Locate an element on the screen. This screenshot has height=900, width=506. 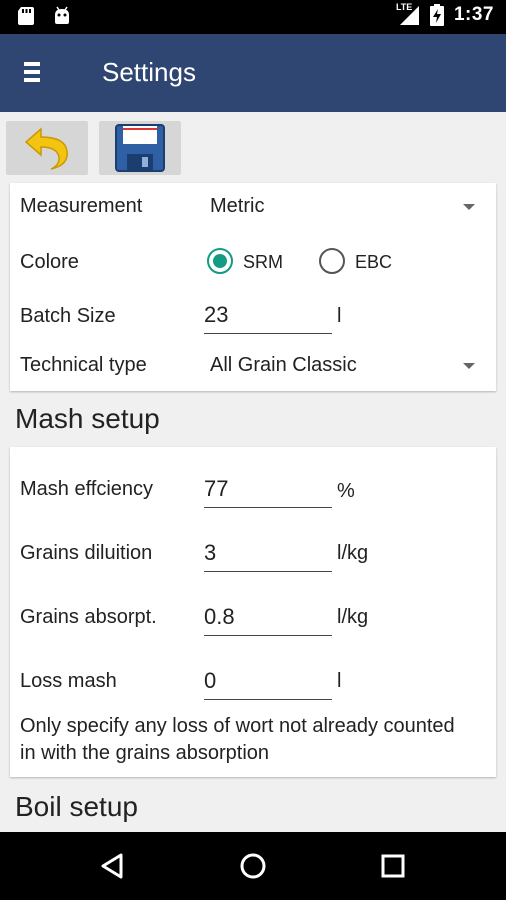
save-button is located at coordinates (140, 148).